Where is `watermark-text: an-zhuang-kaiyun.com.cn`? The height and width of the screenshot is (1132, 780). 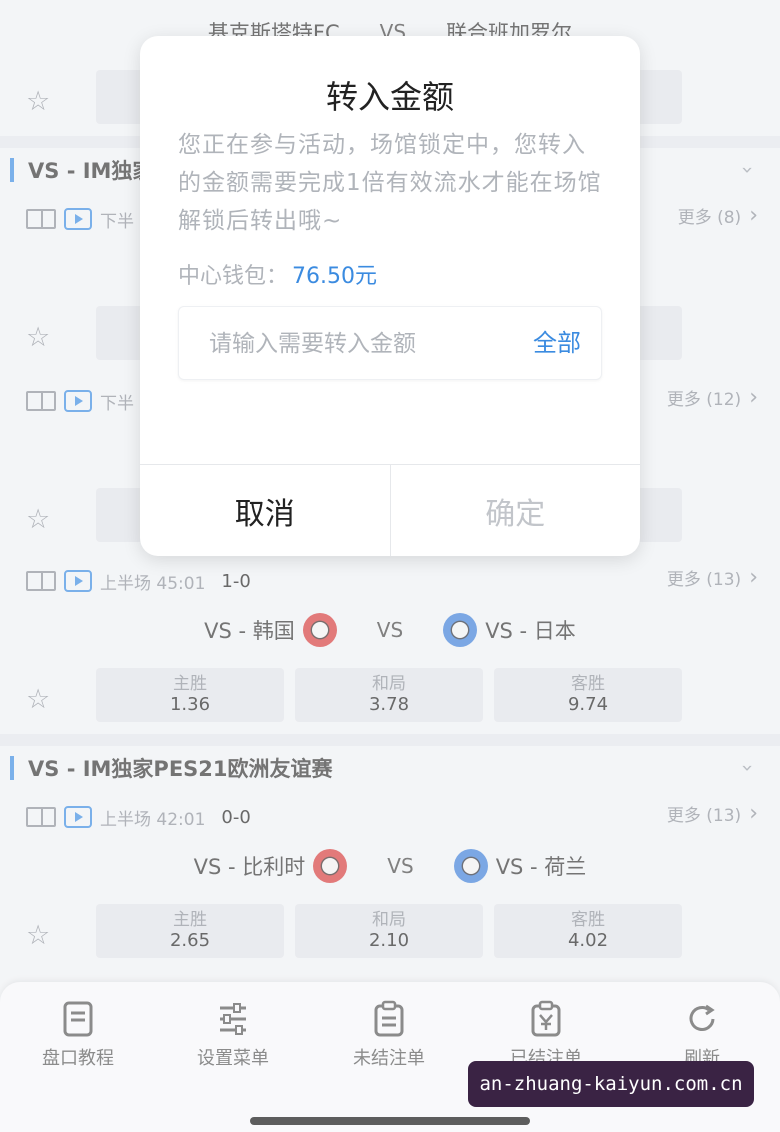 watermark-text: an-zhuang-kaiyun.com.cn is located at coordinates (611, 1084).